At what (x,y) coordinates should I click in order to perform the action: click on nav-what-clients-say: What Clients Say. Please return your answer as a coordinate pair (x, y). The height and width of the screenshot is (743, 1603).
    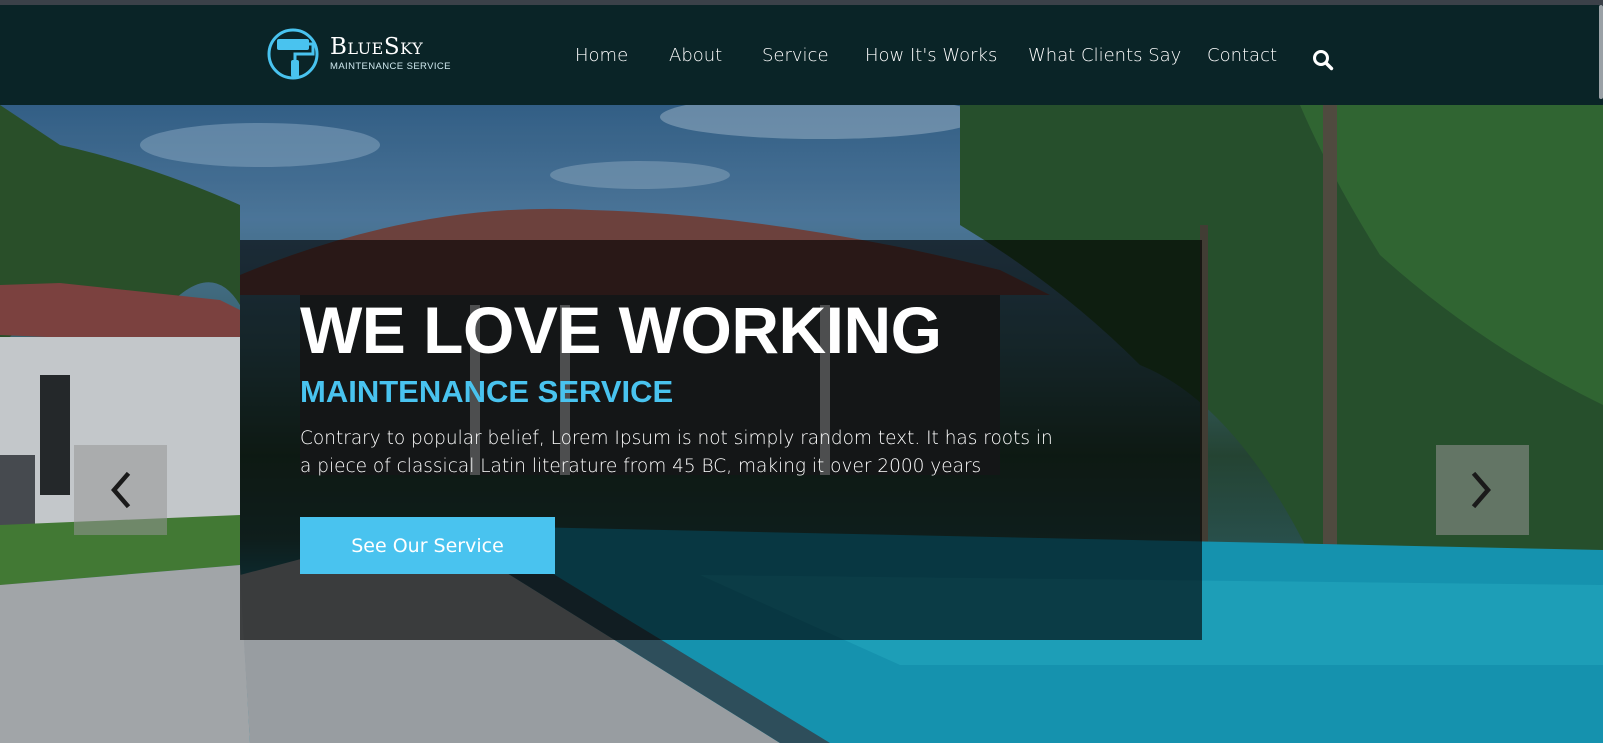
    Looking at the image, I should click on (1104, 55).